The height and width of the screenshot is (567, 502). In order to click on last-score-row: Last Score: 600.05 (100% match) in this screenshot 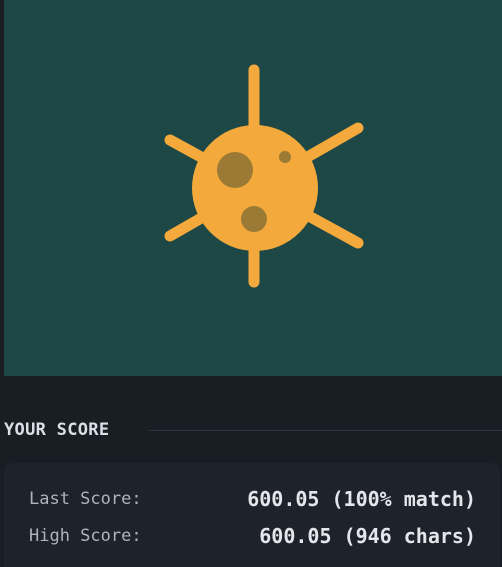, I will do `click(252, 499)`.